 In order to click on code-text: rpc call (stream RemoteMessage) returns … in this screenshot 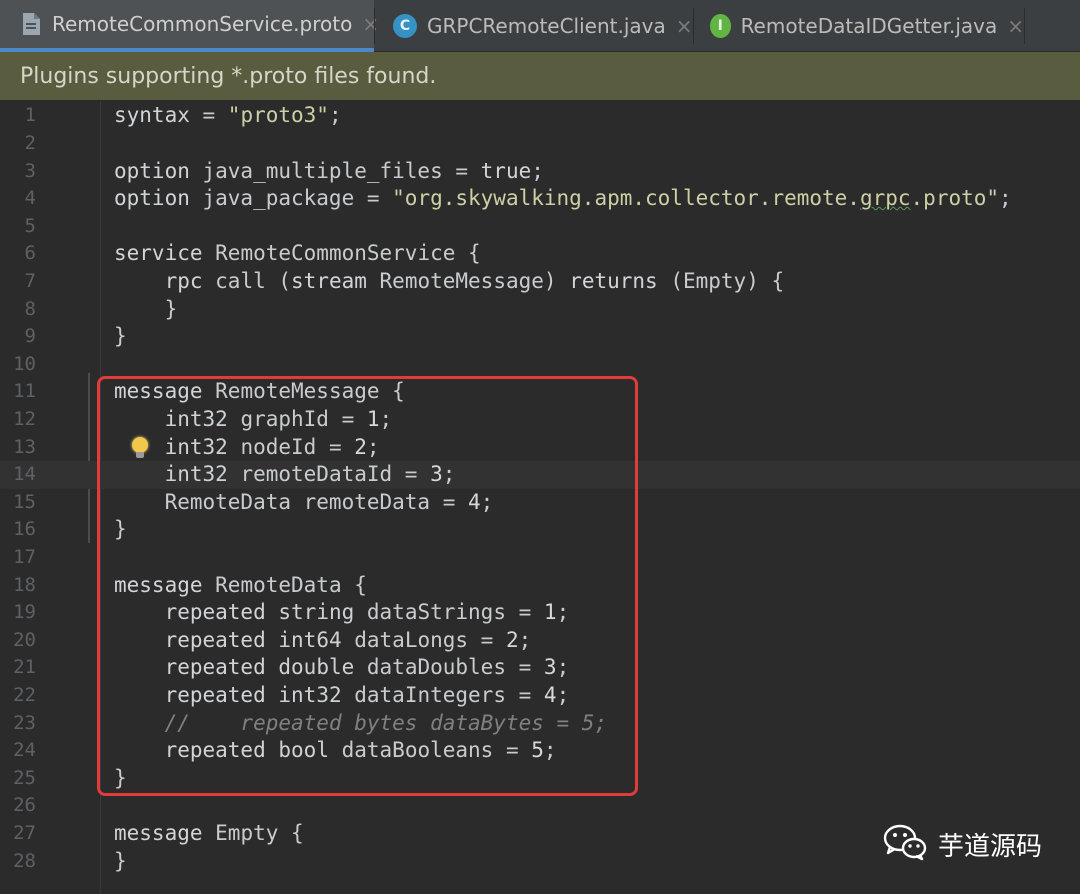, I will do `click(474, 281)`.